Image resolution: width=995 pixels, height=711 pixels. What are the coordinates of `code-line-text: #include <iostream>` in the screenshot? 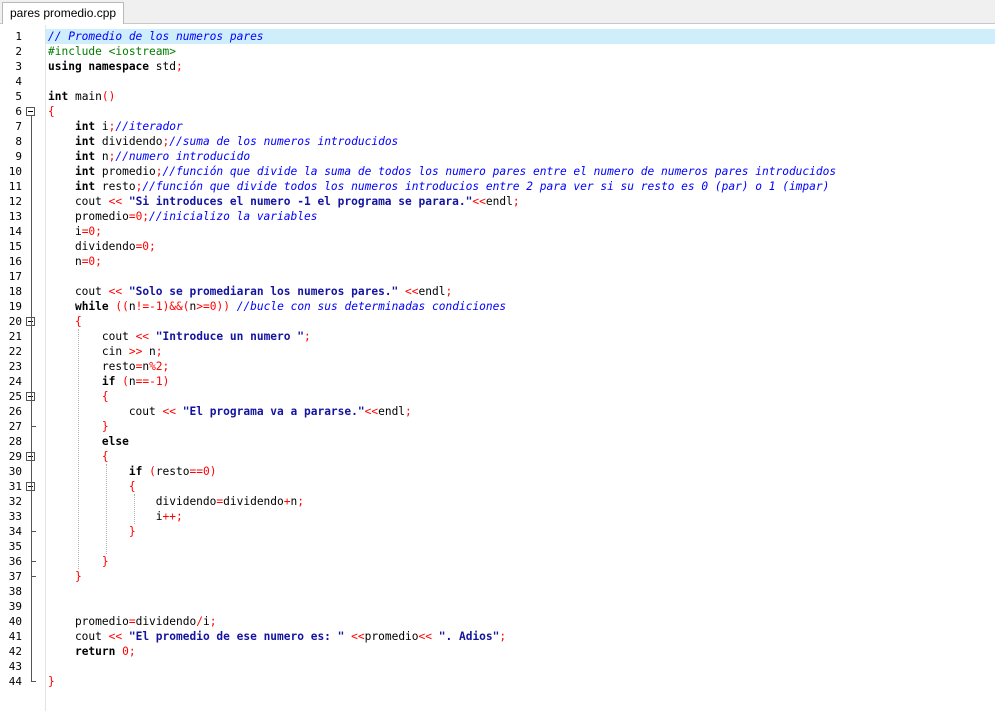 It's located at (112, 51).